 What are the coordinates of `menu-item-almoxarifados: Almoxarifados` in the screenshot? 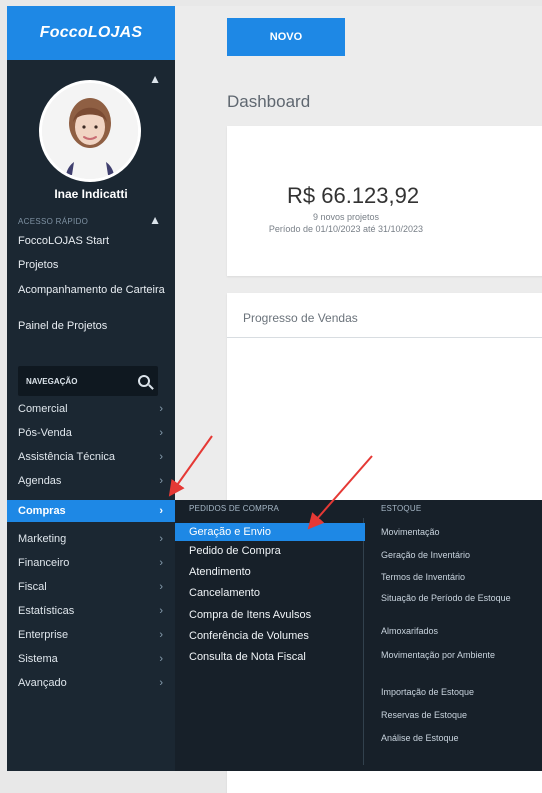 It's located at (453, 631).